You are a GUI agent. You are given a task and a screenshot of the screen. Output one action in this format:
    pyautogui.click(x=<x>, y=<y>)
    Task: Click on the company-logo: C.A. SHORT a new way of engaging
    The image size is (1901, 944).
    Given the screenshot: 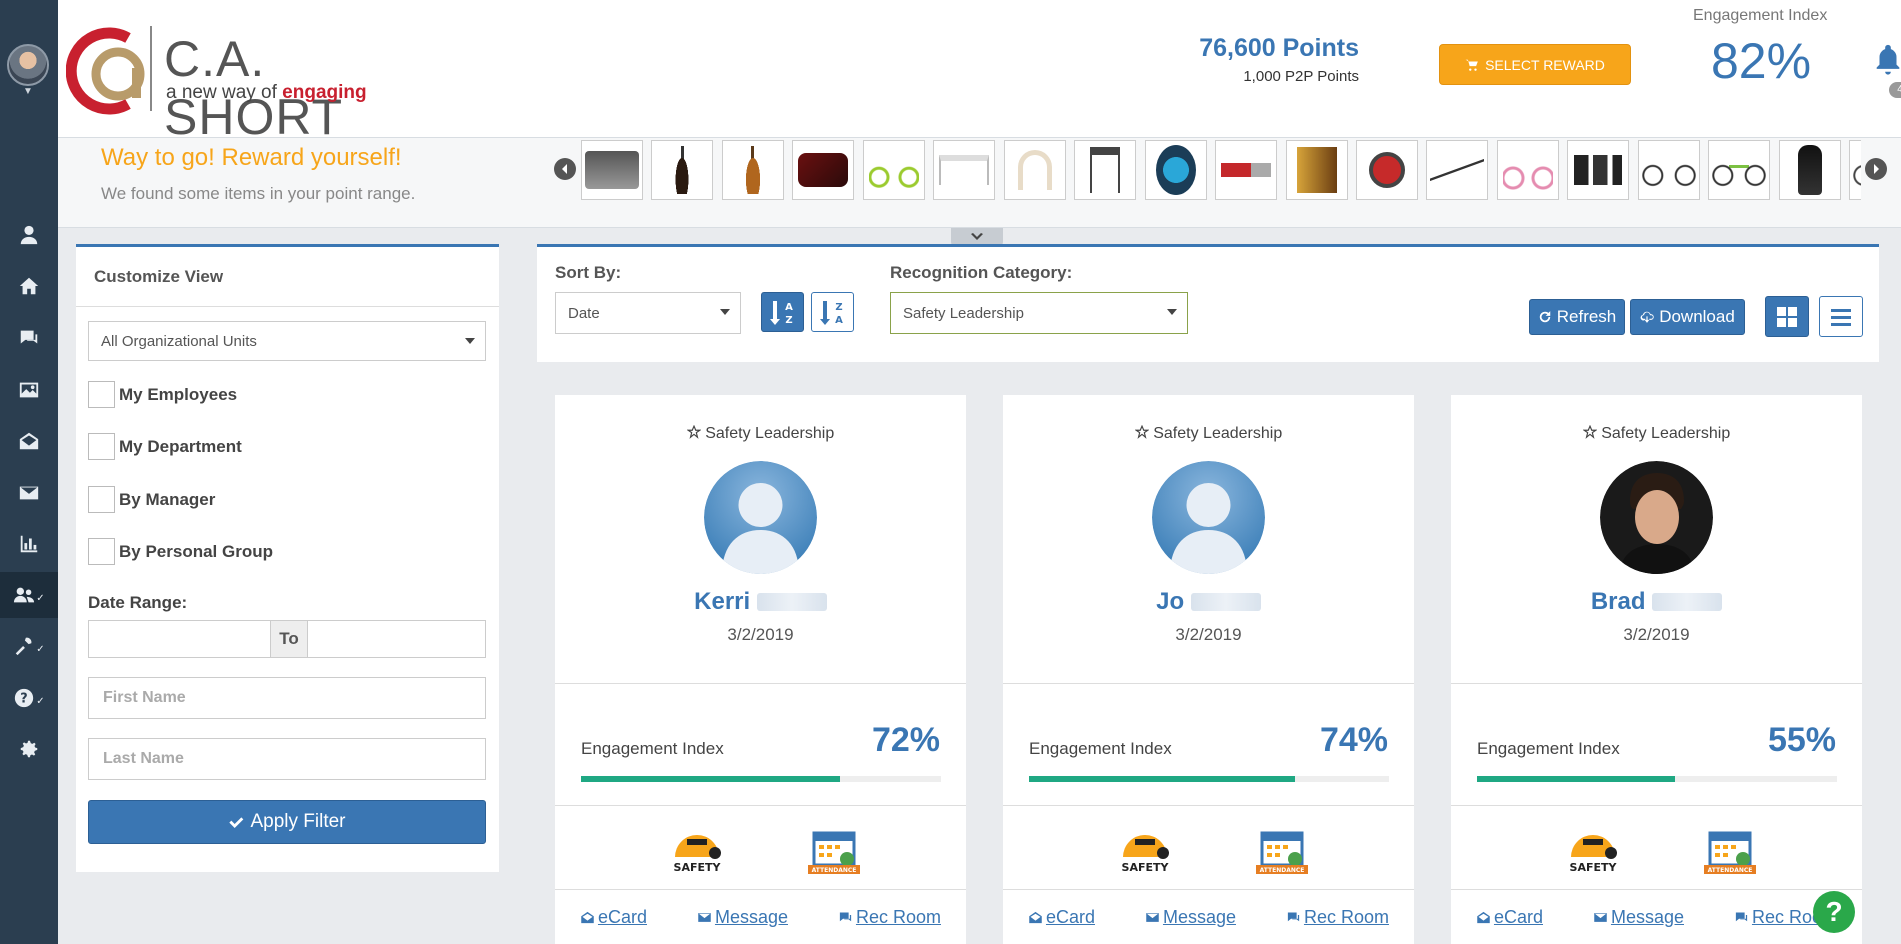 What is the action you would take?
    pyautogui.click(x=246, y=85)
    